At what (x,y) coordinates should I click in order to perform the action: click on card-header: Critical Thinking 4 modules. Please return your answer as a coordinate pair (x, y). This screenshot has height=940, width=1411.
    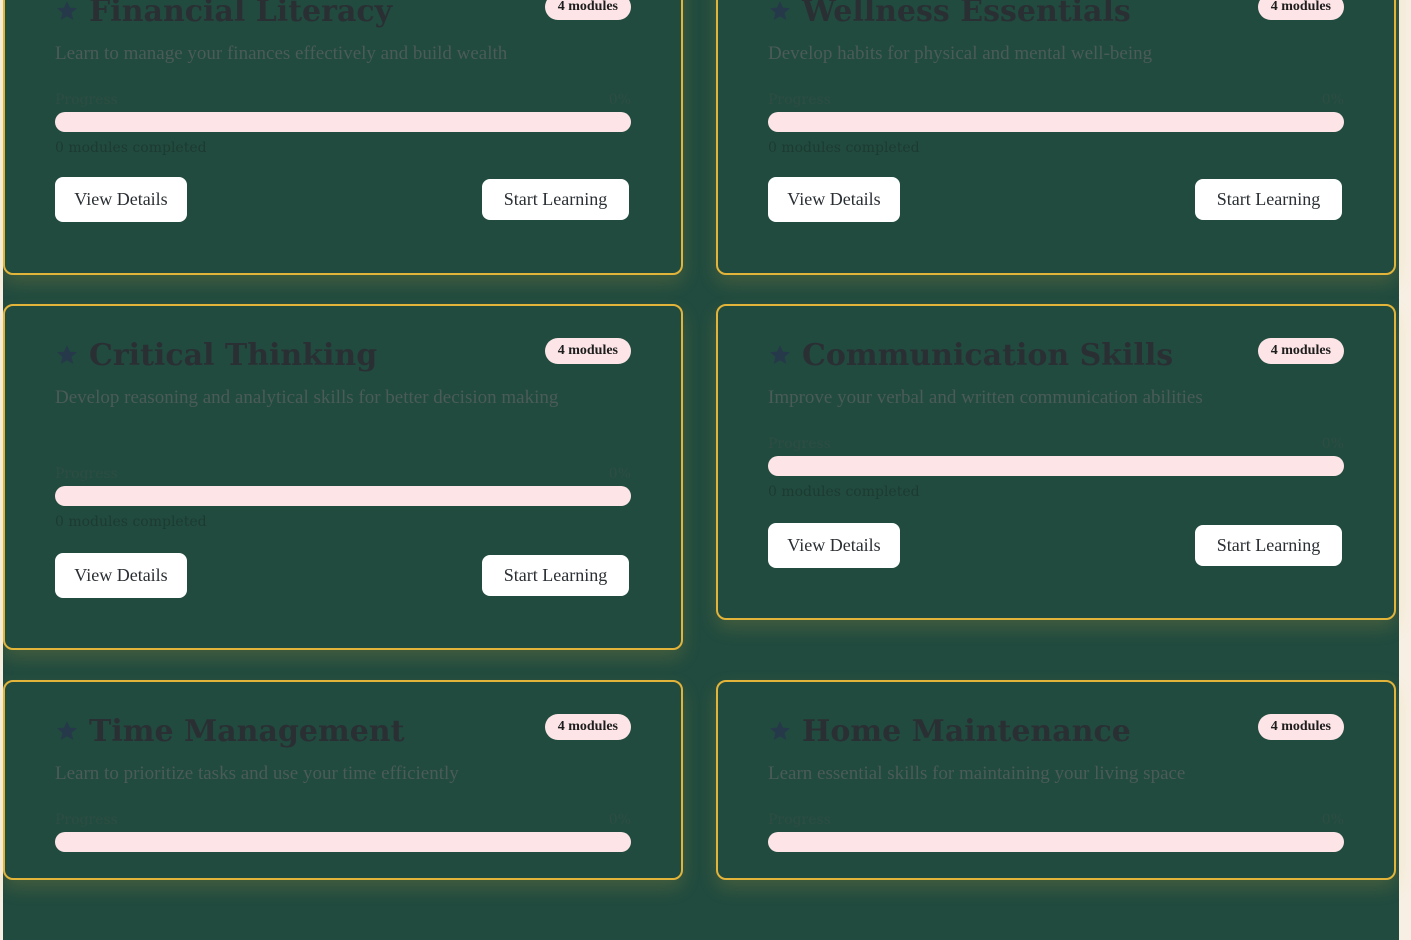
    Looking at the image, I should click on (343, 358).